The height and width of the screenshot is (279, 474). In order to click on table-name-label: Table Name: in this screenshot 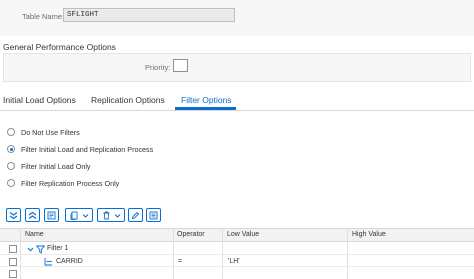, I will do `click(43, 16)`.